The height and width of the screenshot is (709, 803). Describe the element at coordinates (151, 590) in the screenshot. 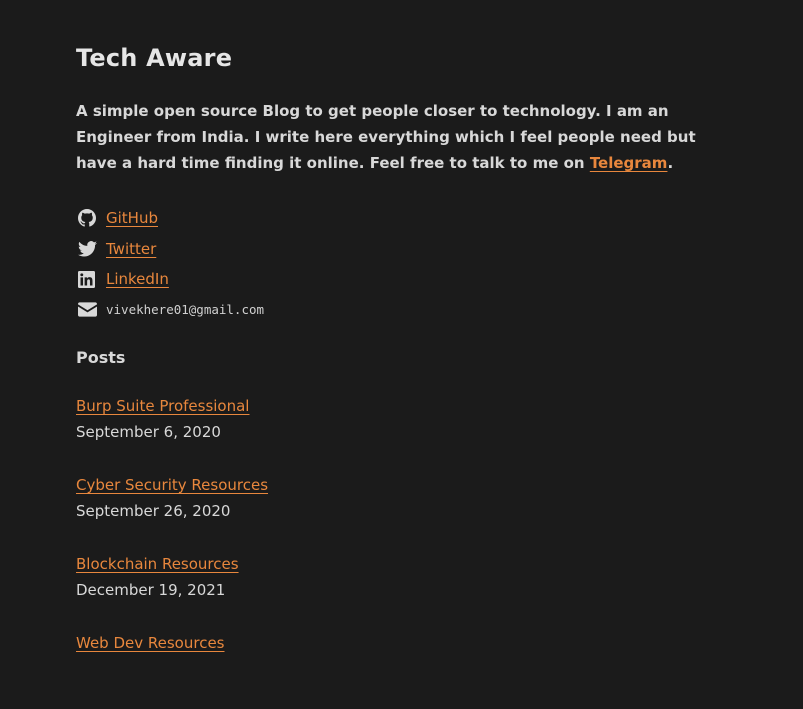

I see `post-date: December 19, 2021` at that location.